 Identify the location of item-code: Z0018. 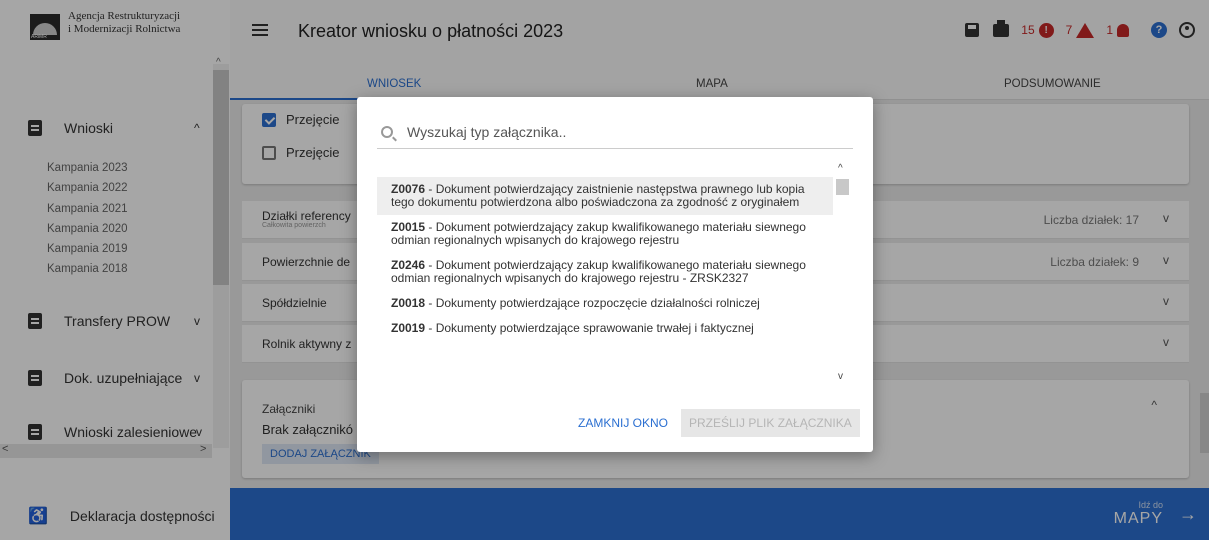
(408, 303).